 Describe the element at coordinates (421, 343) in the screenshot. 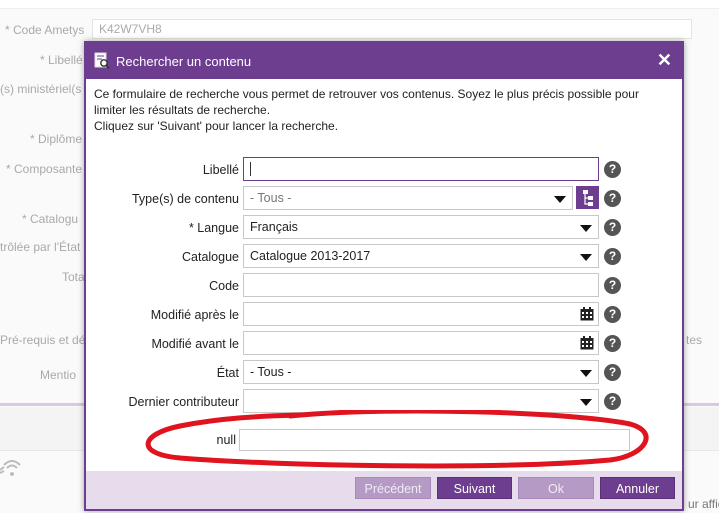

I see `modified-before-date-input` at that location.